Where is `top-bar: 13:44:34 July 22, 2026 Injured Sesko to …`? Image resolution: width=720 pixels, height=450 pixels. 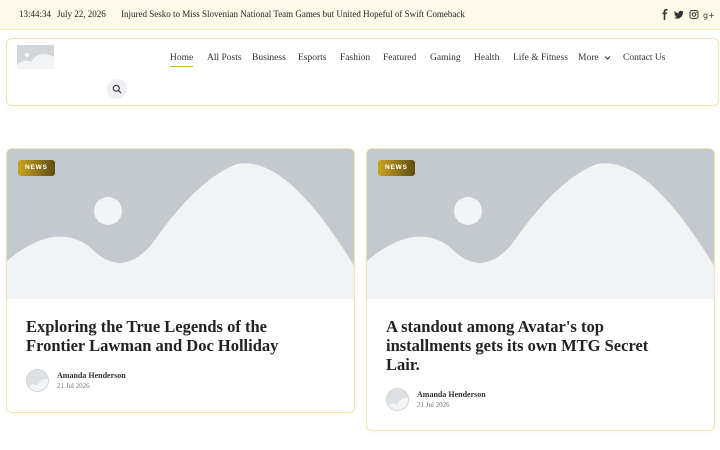 top-bar: 13:44:34 July 22, 2026 Injured Sesko to … is located at coordinates (360, 15).